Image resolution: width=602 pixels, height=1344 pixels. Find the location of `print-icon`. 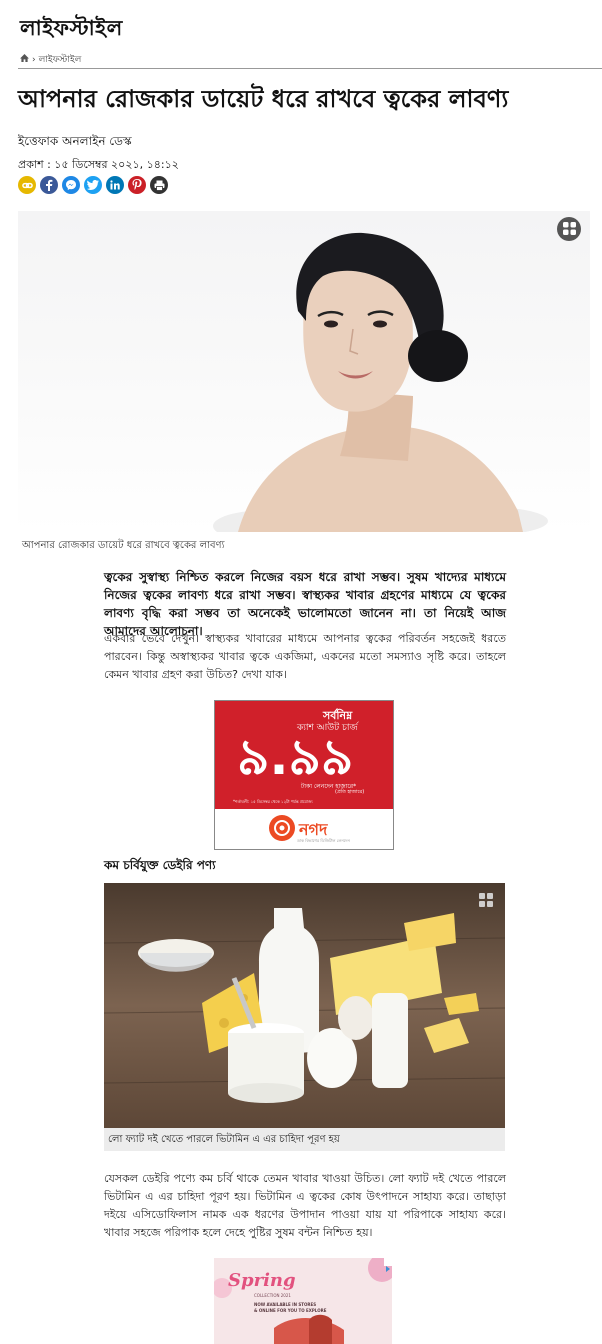

print-icon is located at coordinates (159, 185).